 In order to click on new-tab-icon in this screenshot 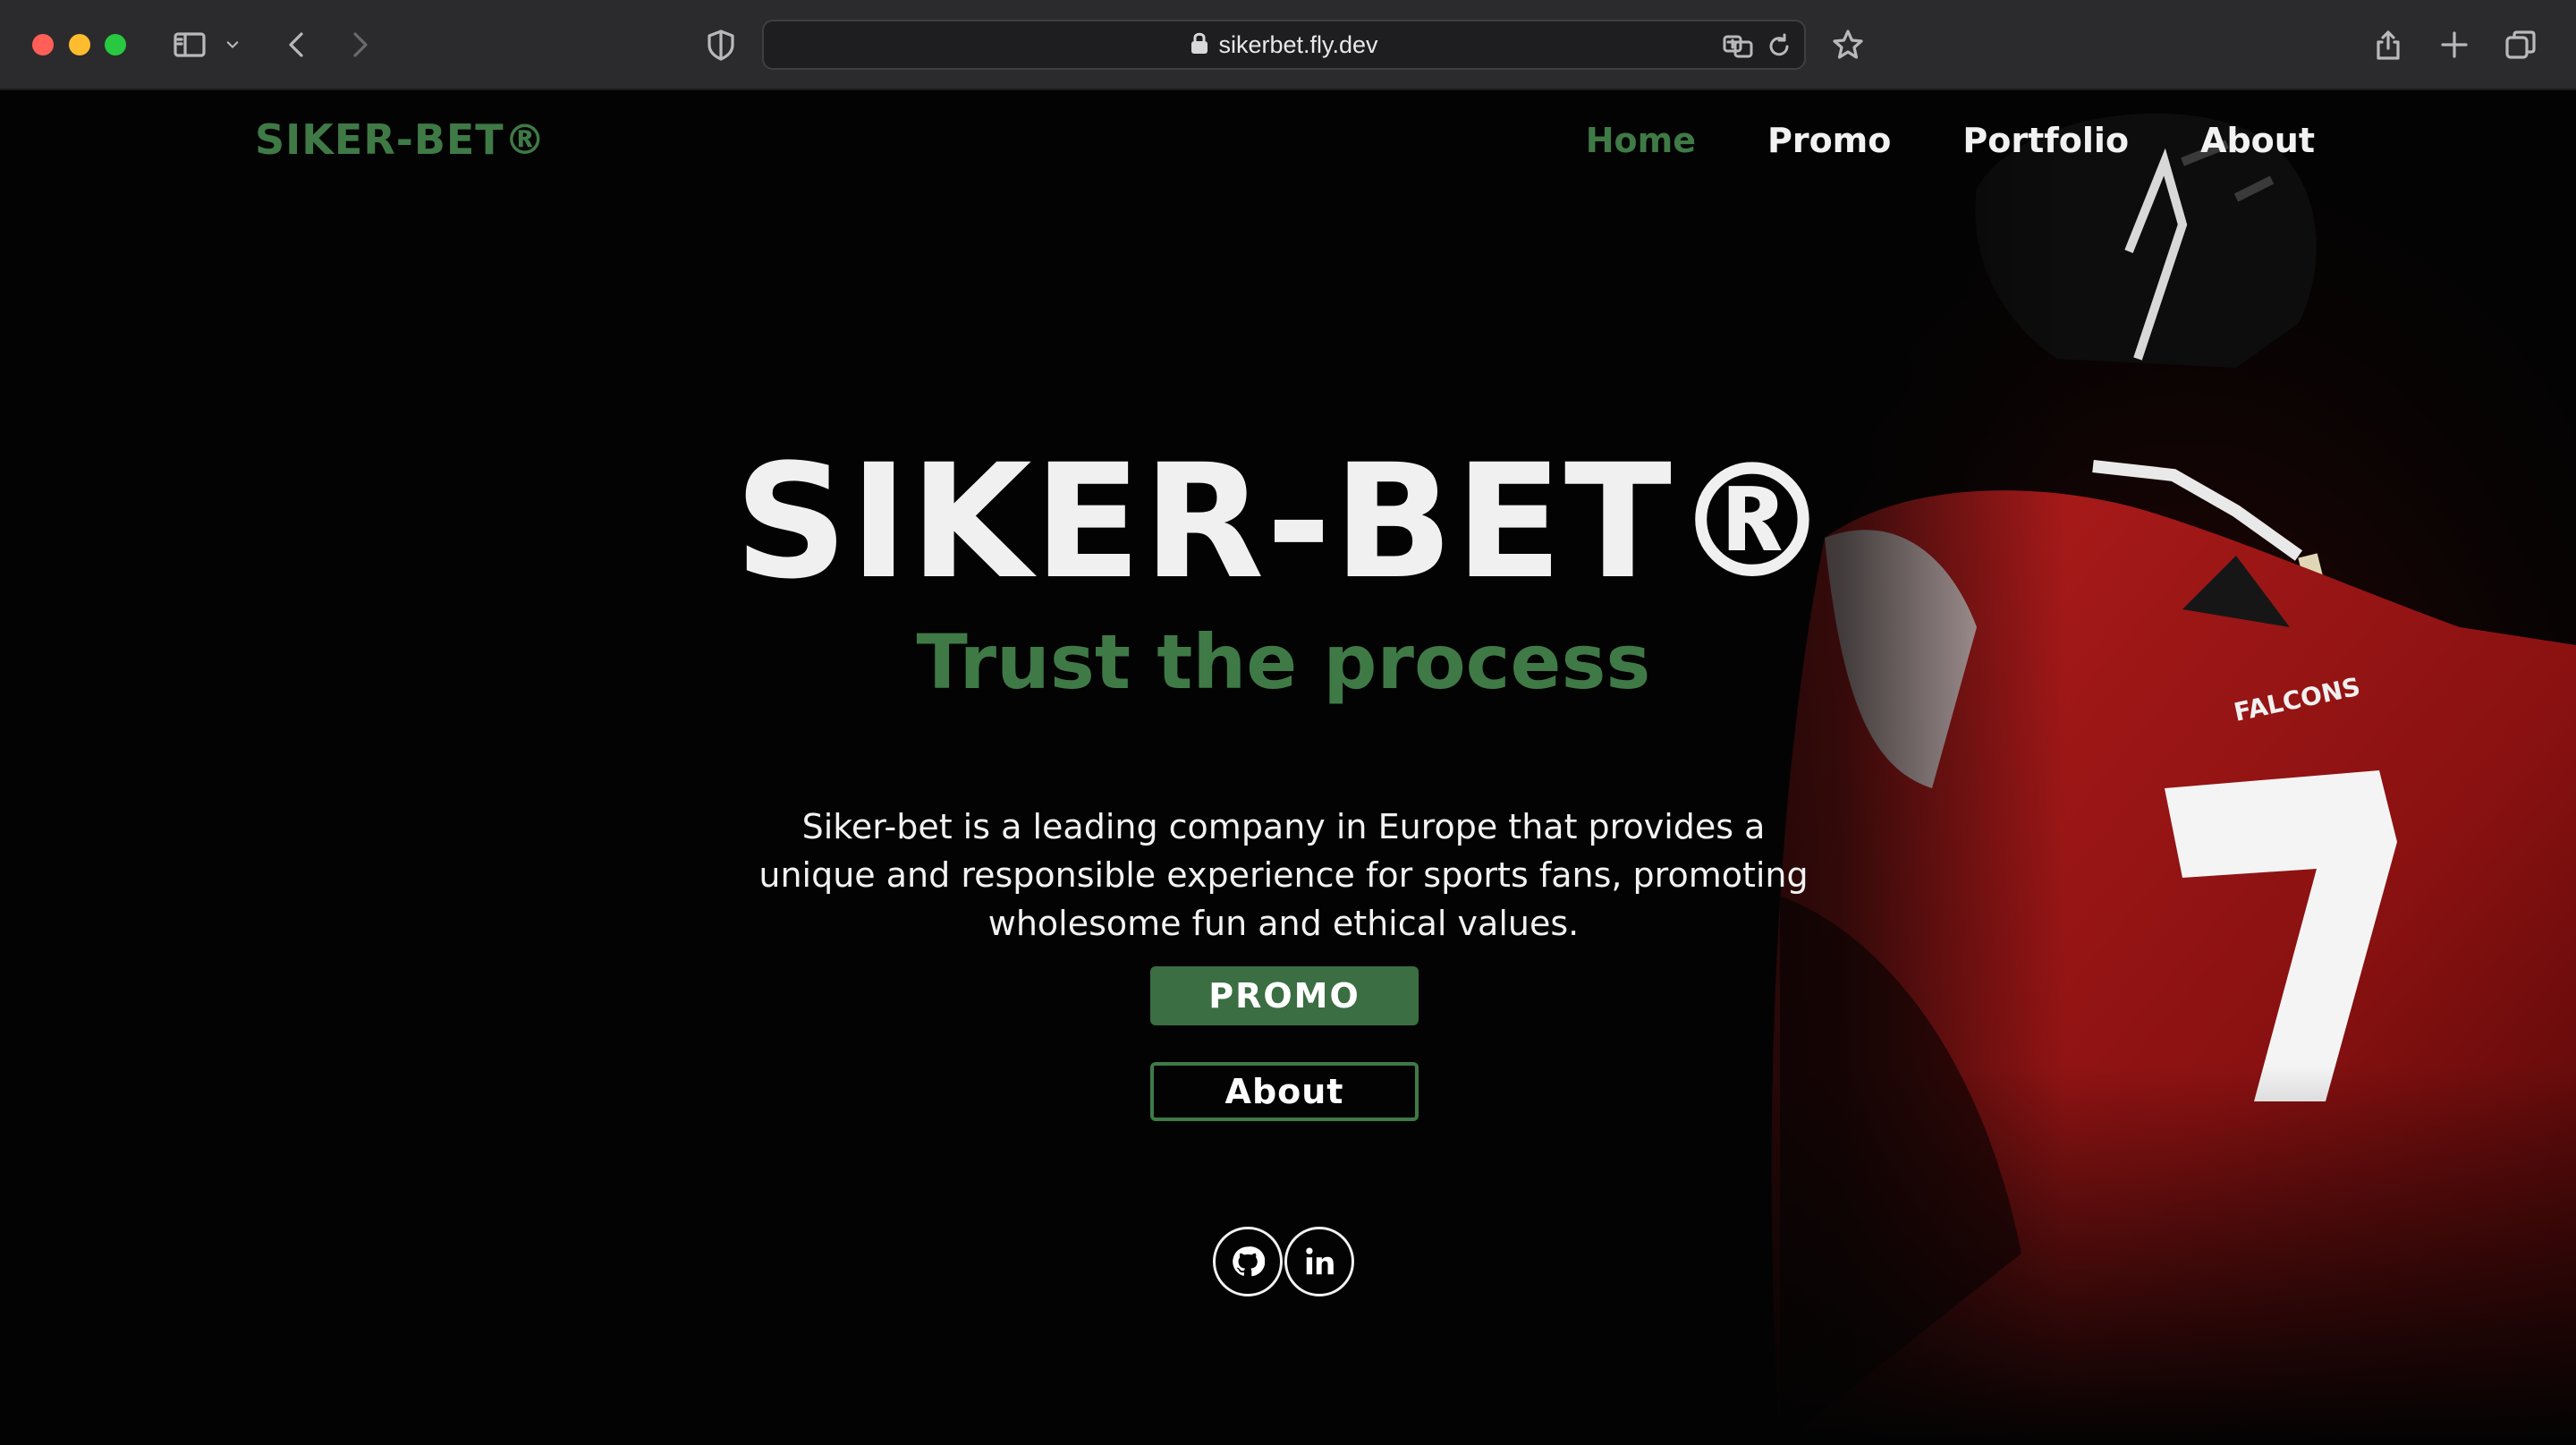, I will do `click(2454, 44)`.